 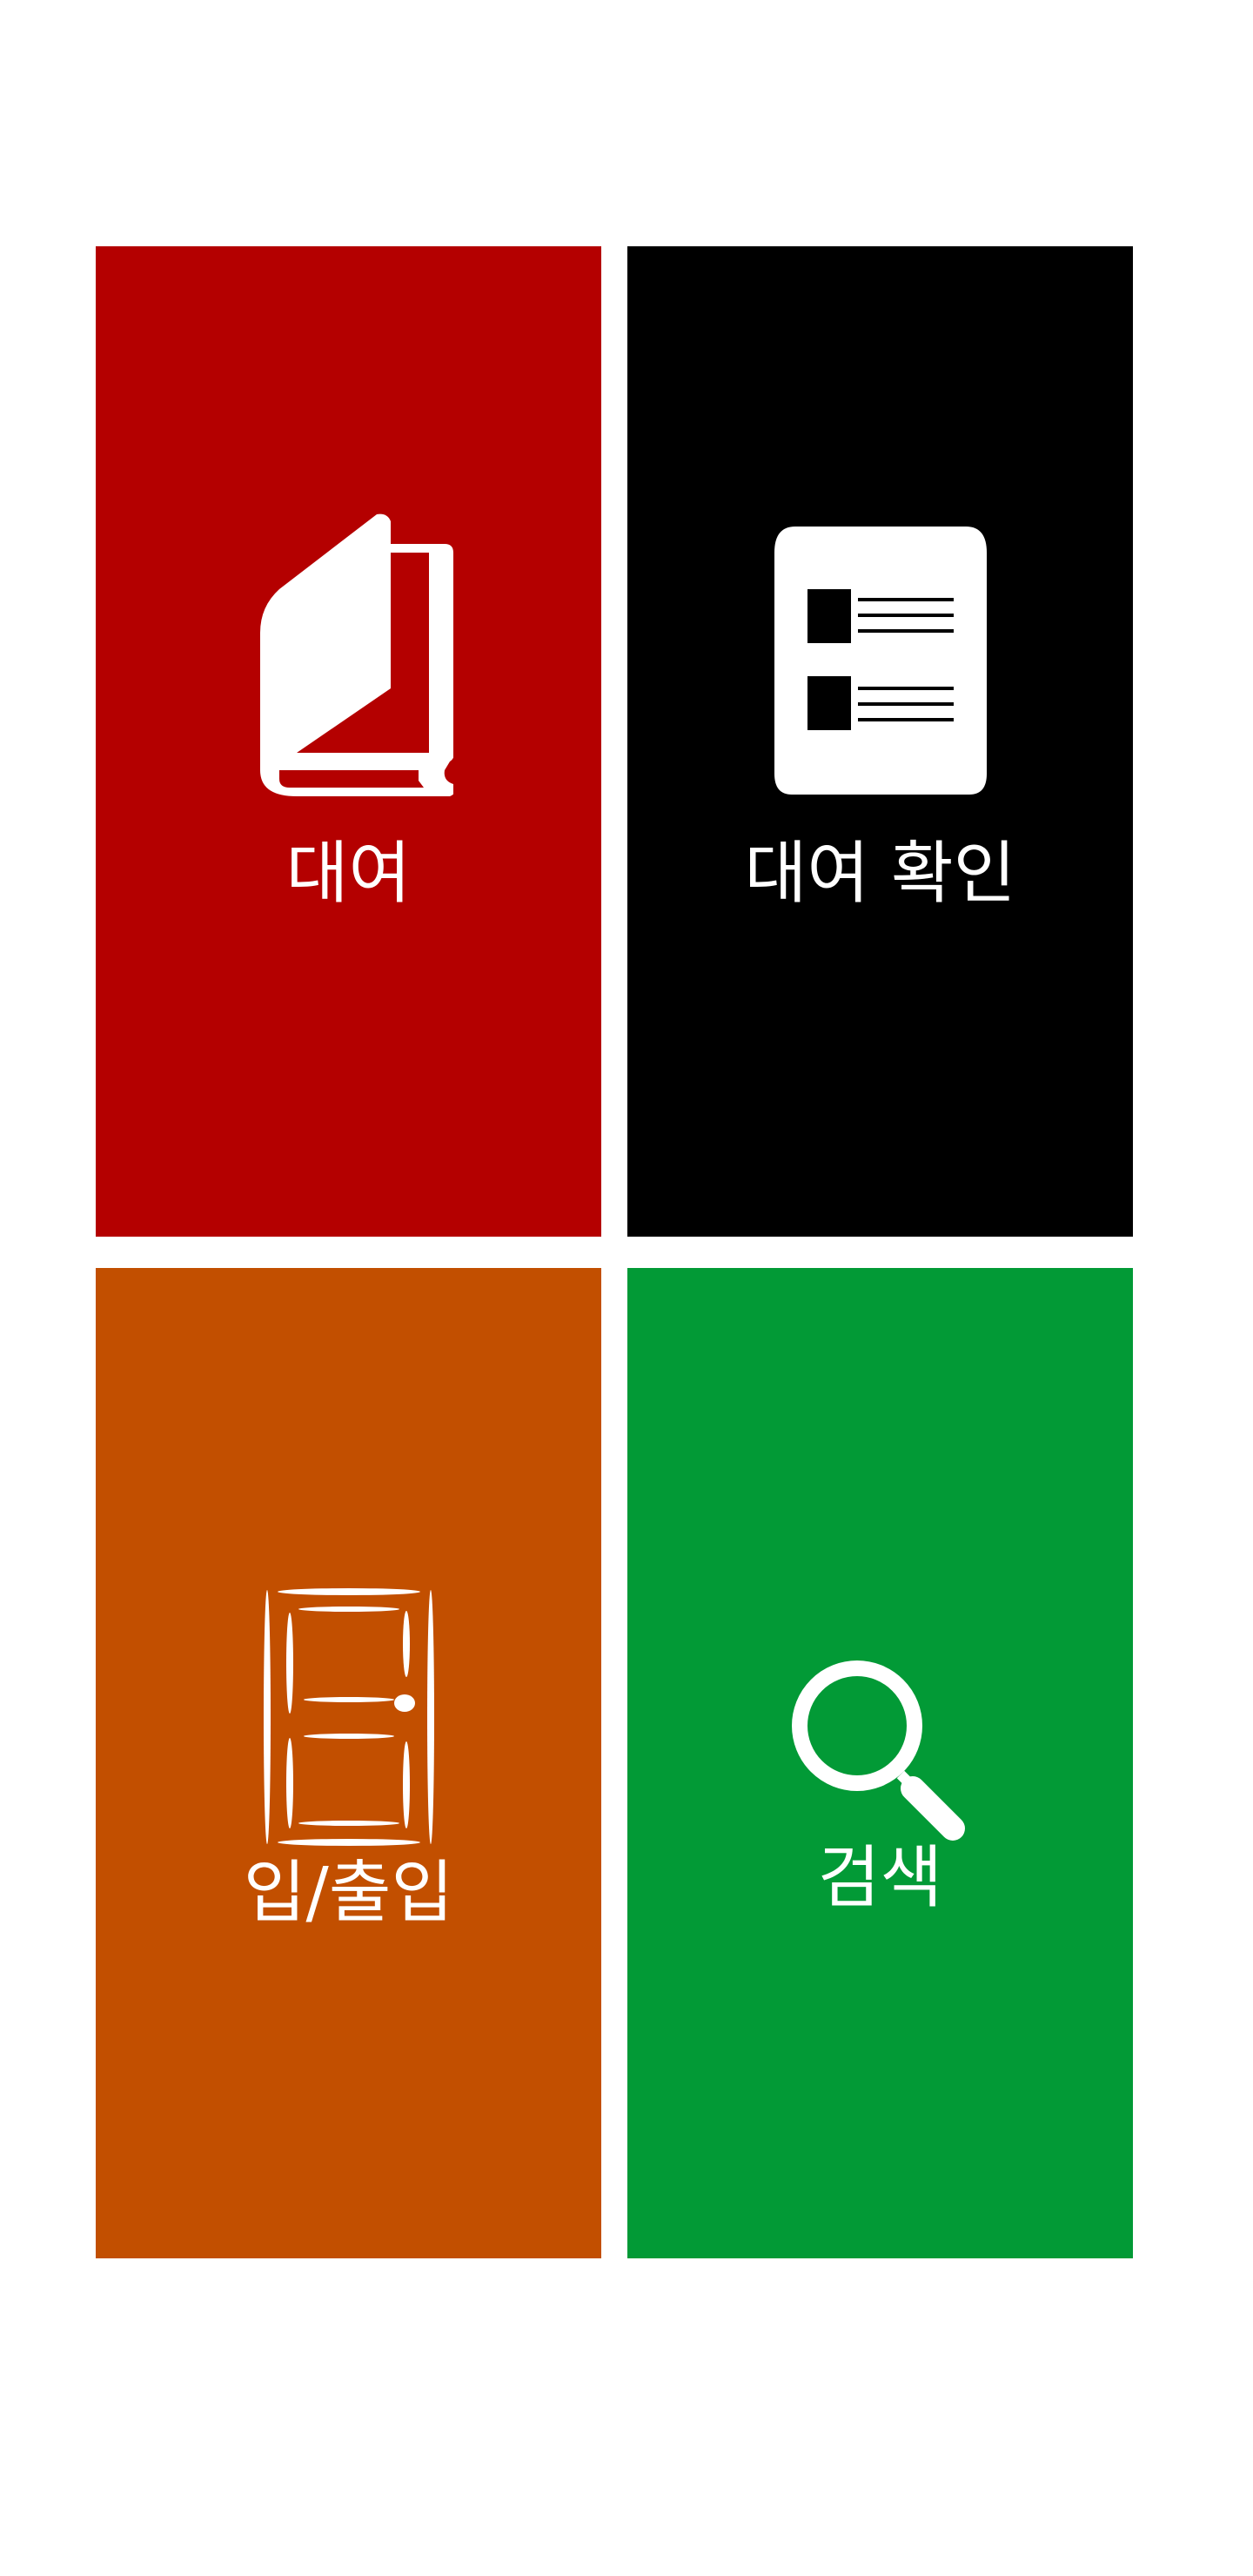 What do you see at coordinates (880, 1878) in the screenshot?
I see `search-label: 검색` at bounding box center [880, 1878].